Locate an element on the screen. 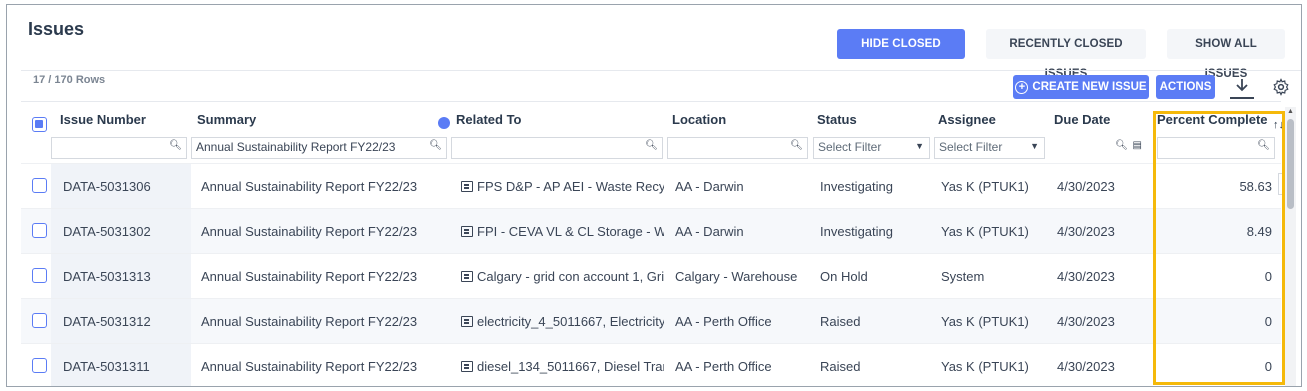  create-new-issue-button: + CREATE NEW ISSUE is located at coordinates (1081, 87).